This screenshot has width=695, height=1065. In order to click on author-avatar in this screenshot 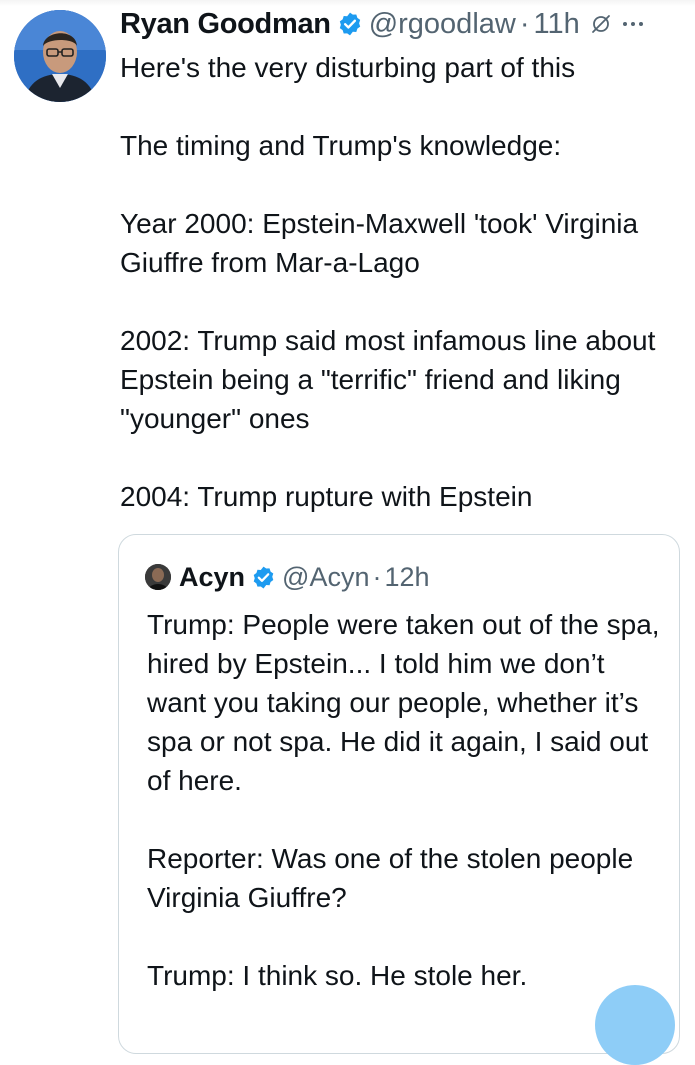, I will do `click(60, 56)`.